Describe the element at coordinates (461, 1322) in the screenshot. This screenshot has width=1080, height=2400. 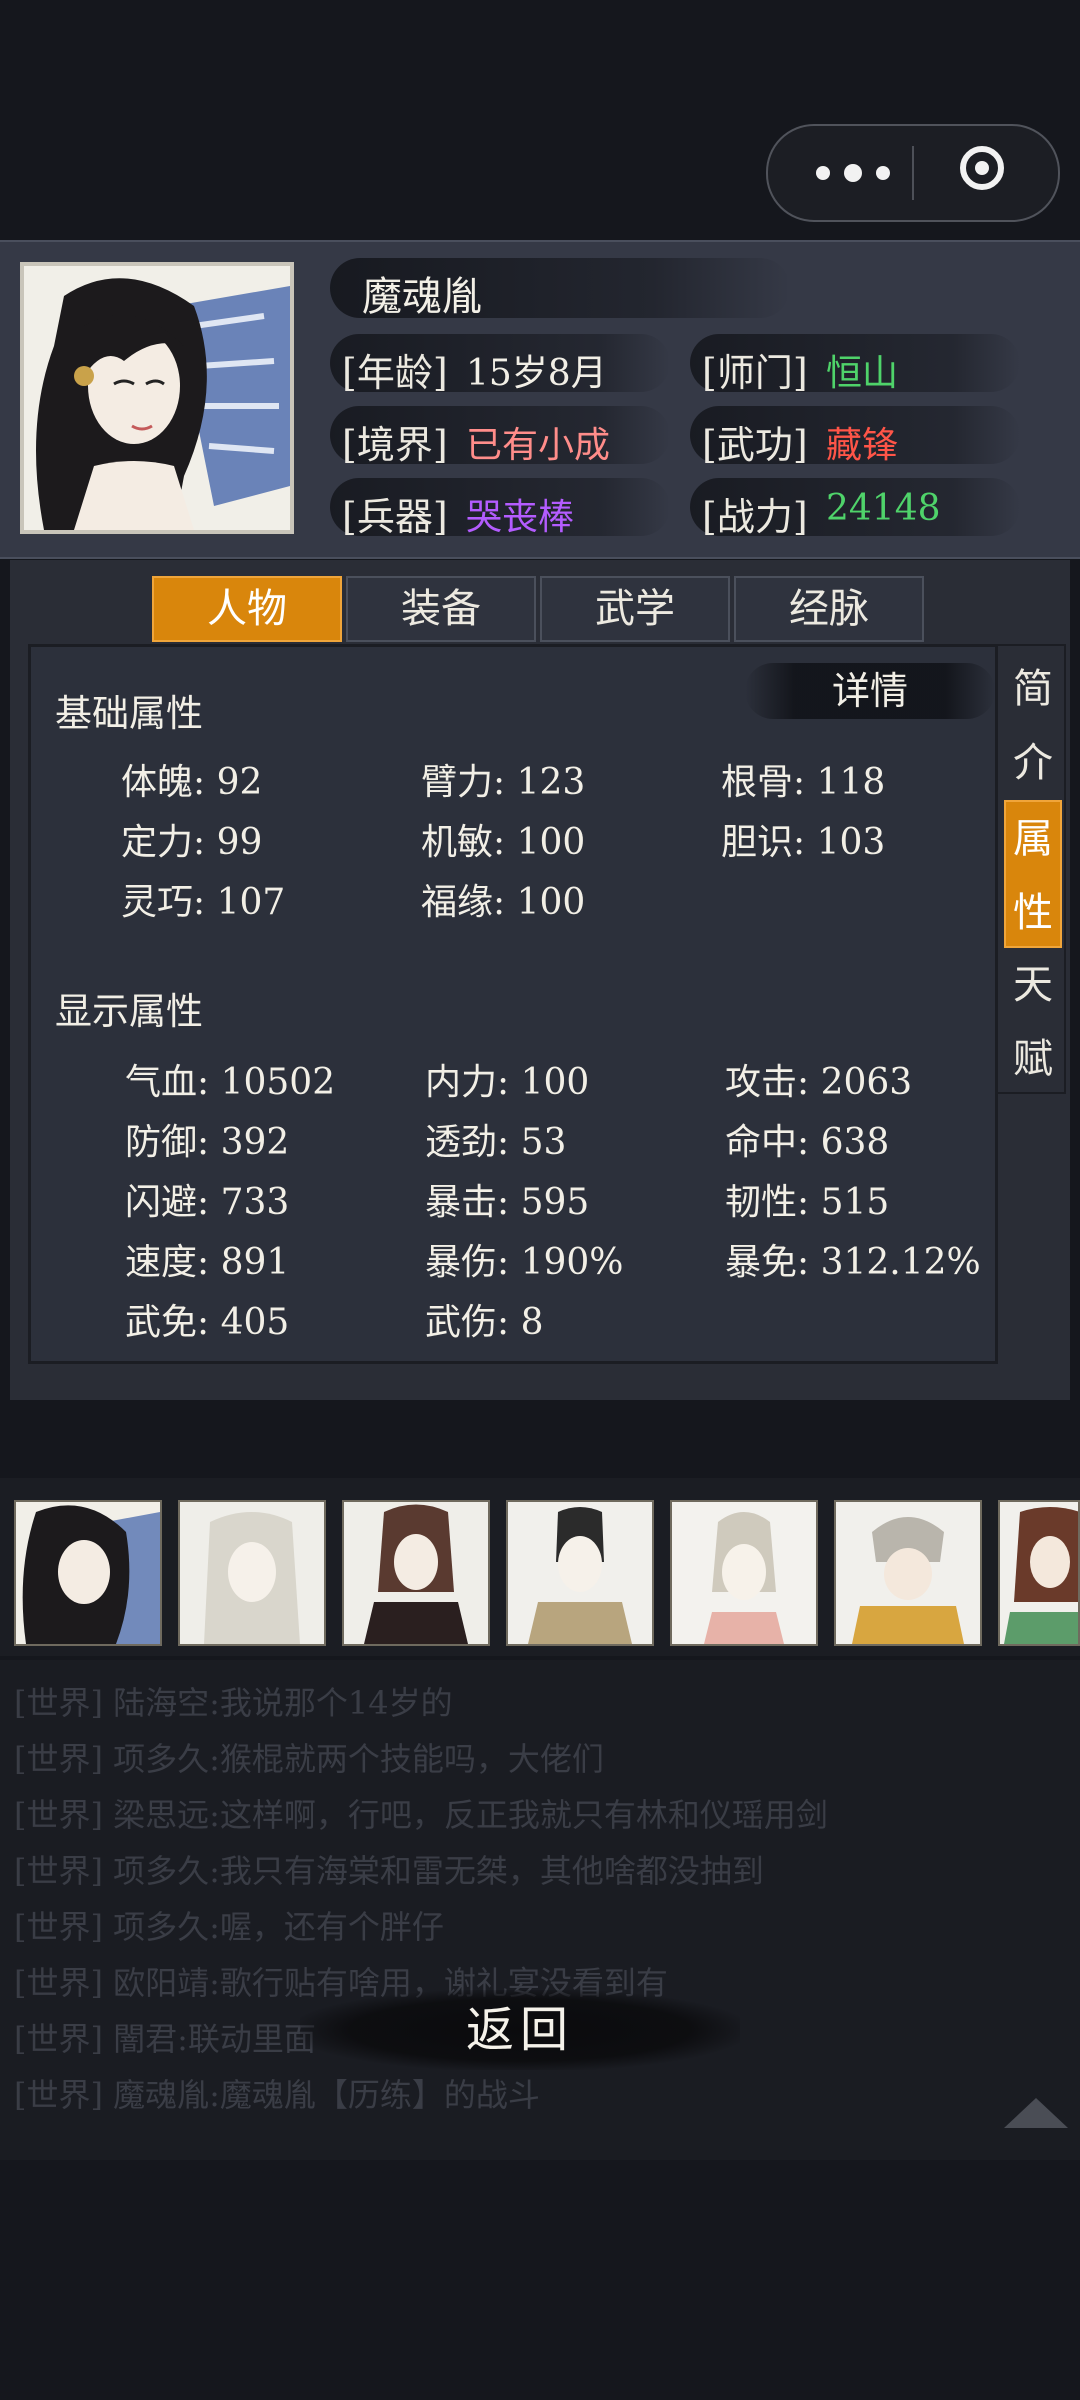
I see `attribute-label: 武伤` at that location.